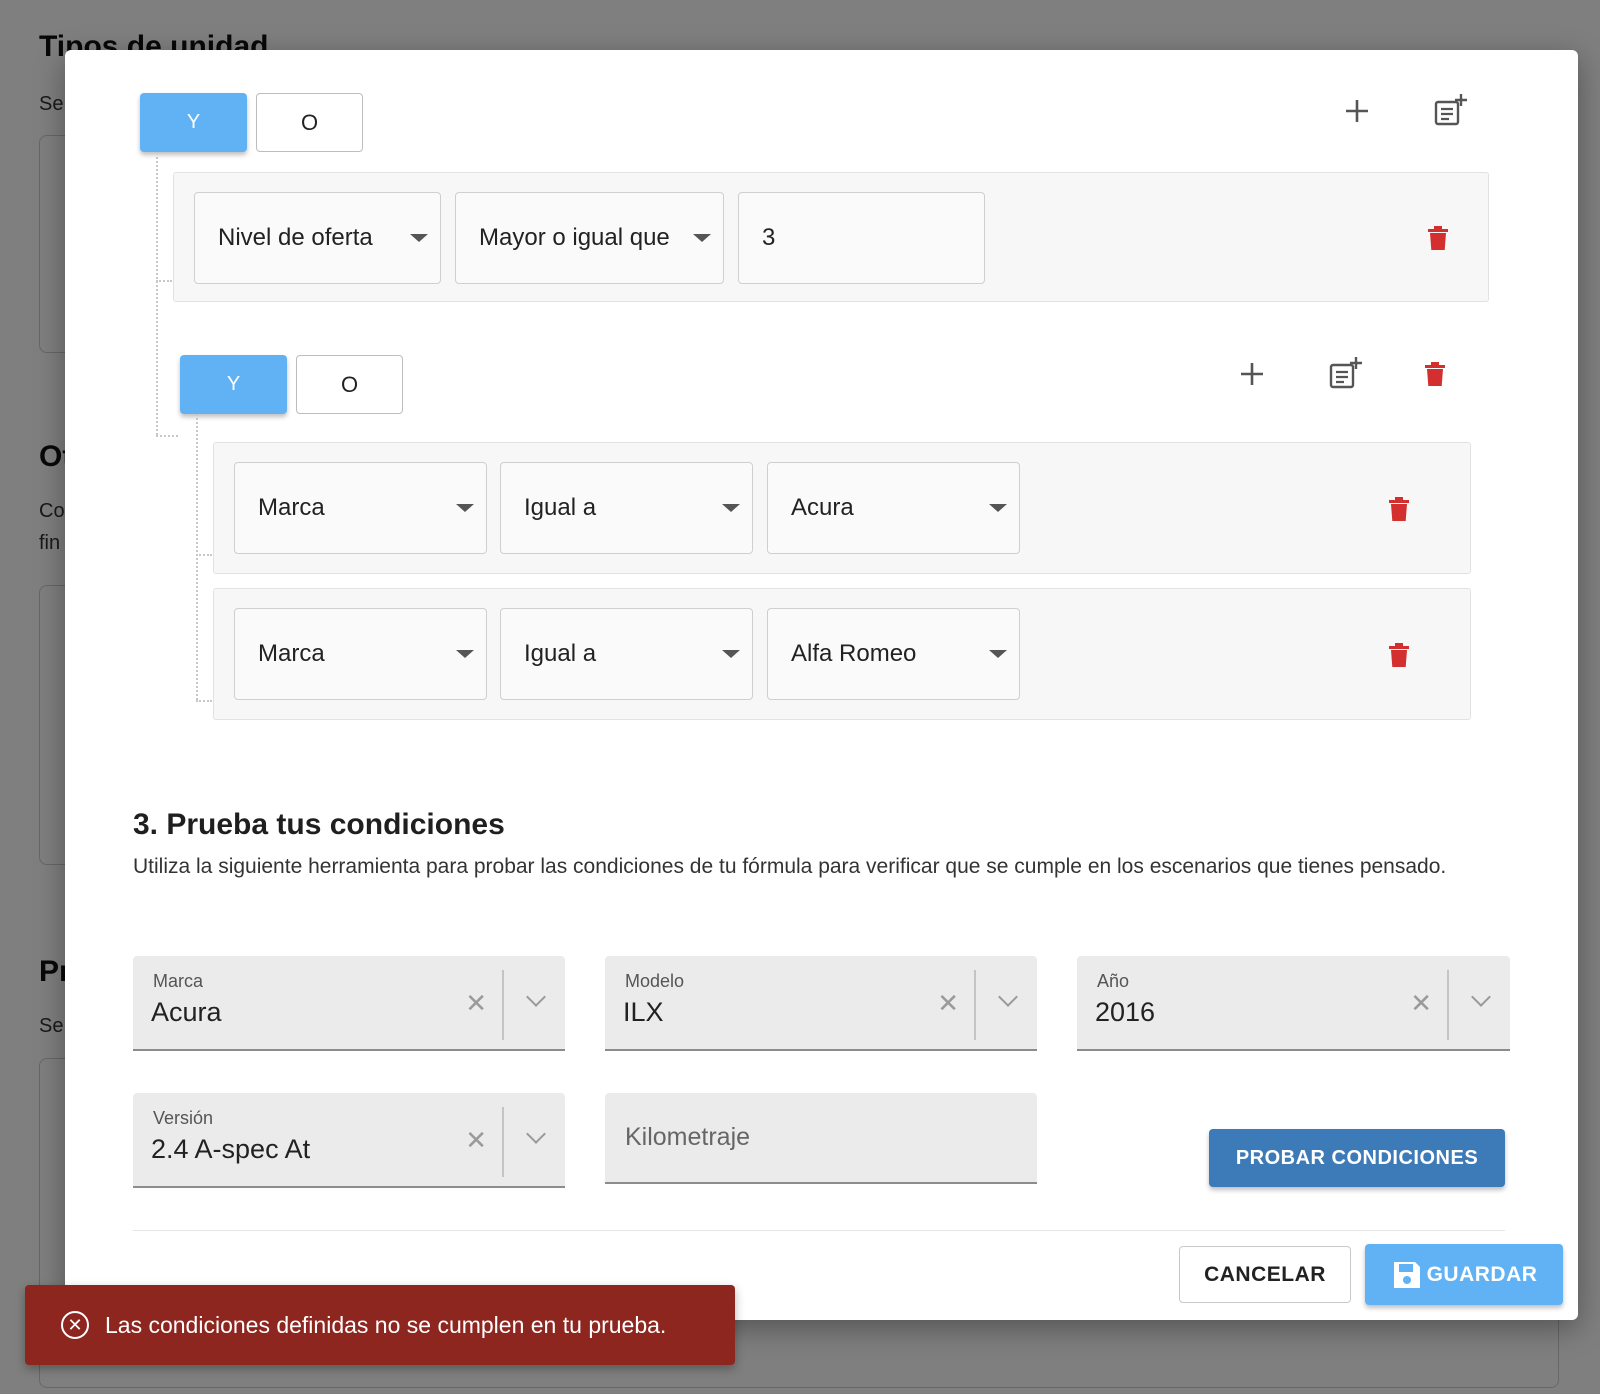 This screenshot has height=1394, width=1600. Describe the element at coordinates (183, 1118) in the screenshot. I see `field-label: Versión` at that location.